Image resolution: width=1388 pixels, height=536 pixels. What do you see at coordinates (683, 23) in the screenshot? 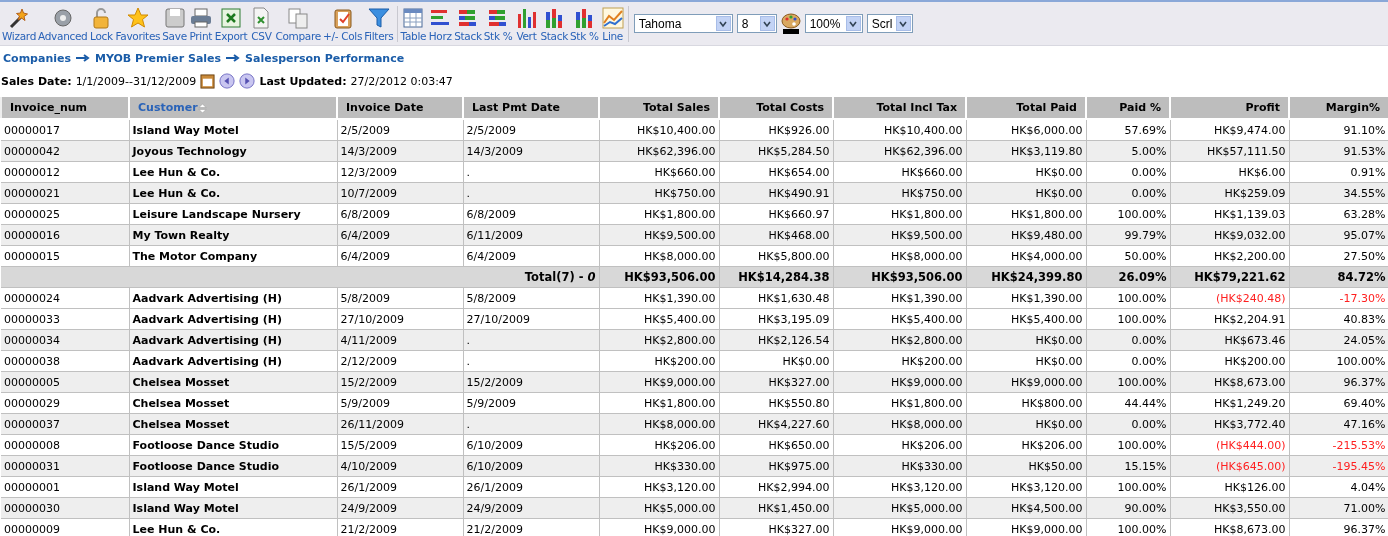
I see `font-select: Tahoma` at bounding box center [683, 23].